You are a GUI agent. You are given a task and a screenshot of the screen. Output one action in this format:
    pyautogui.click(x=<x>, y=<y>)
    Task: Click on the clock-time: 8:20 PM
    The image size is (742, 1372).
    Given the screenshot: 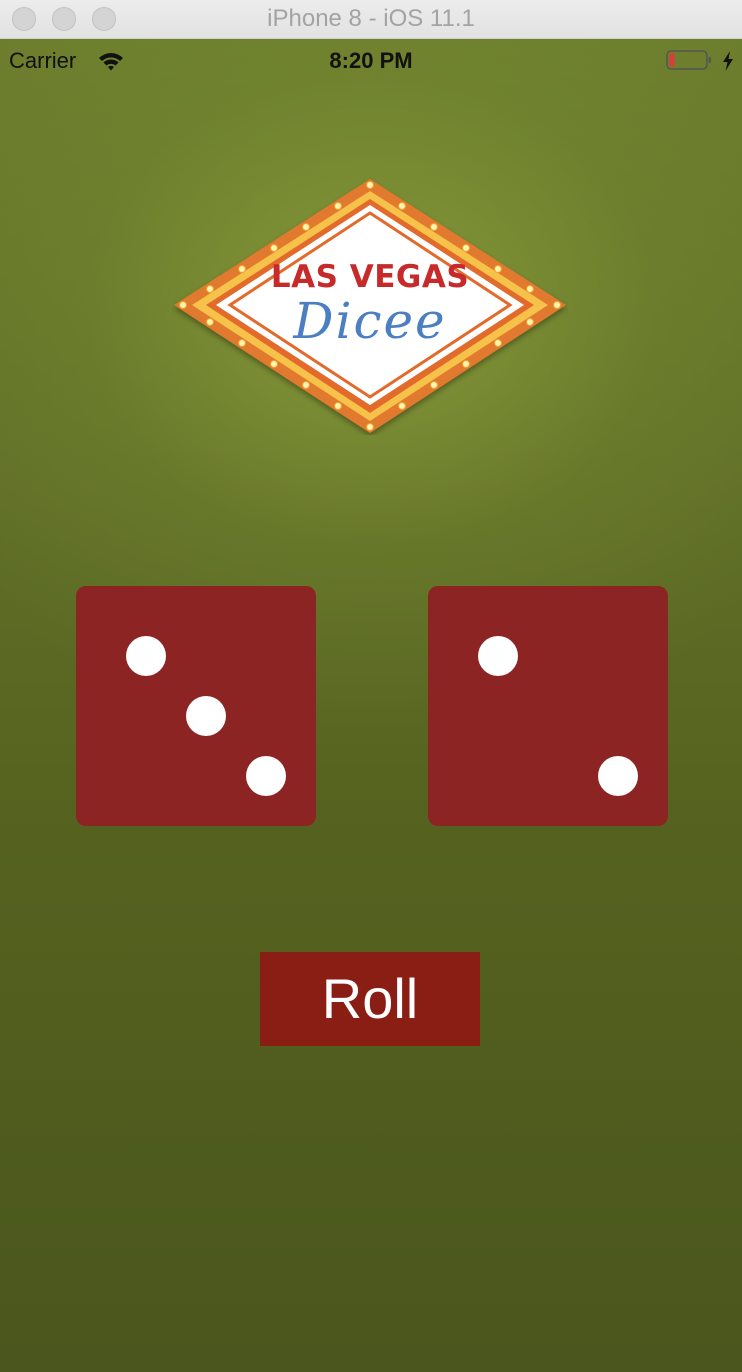 What is the action you would take?
    pyautogui.click(x=371, y=60)
    